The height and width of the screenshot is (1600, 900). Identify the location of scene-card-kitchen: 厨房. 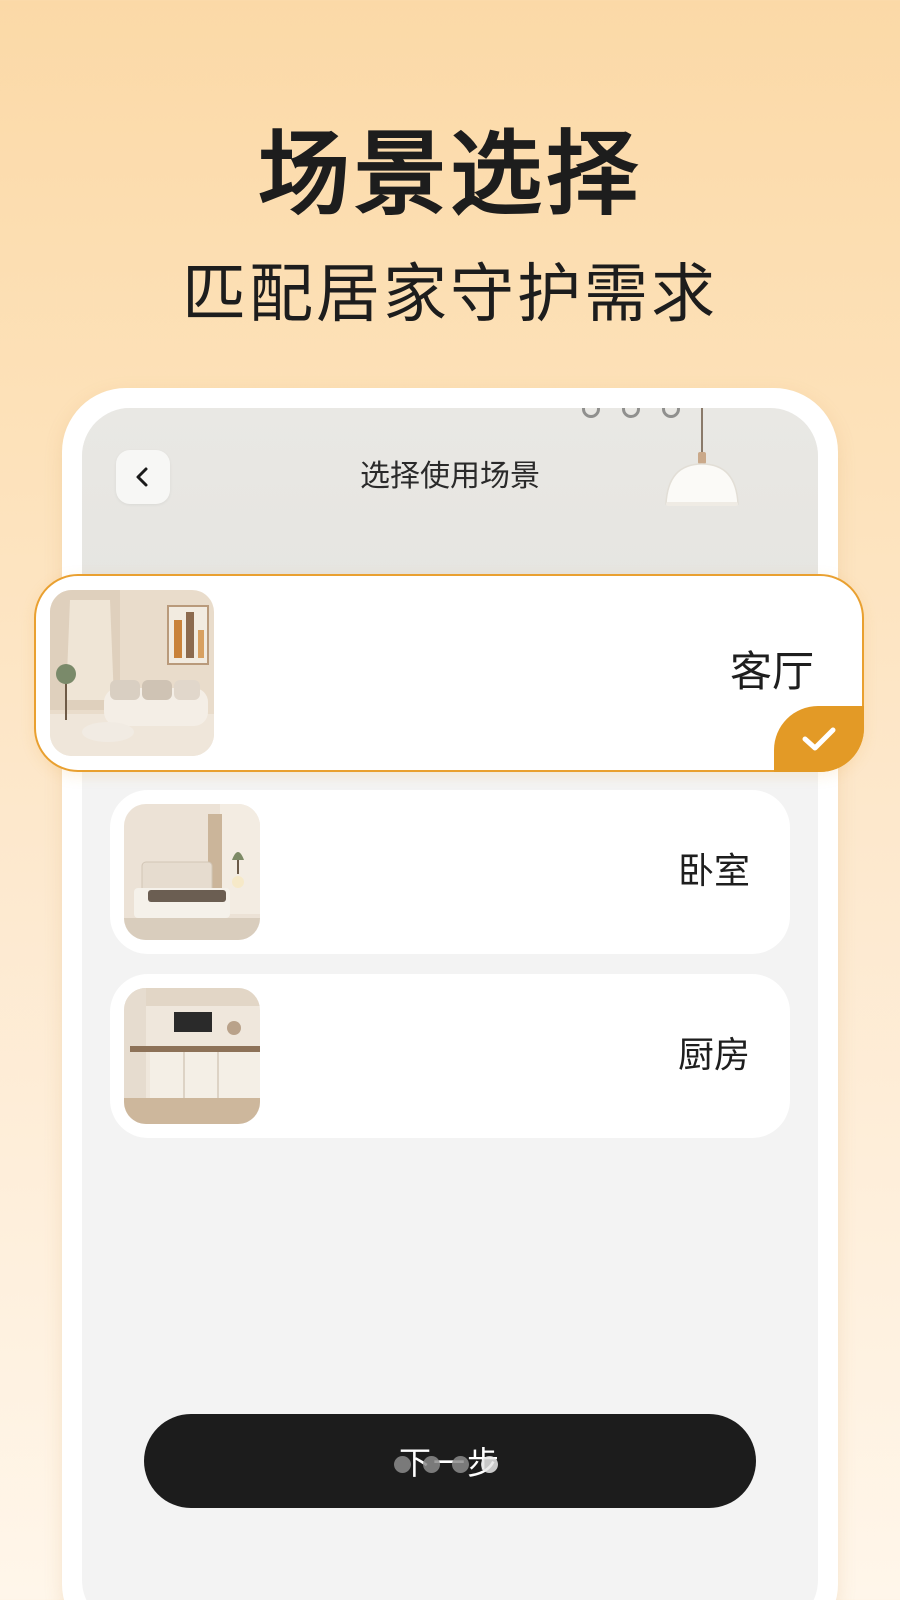
(450, 1056).